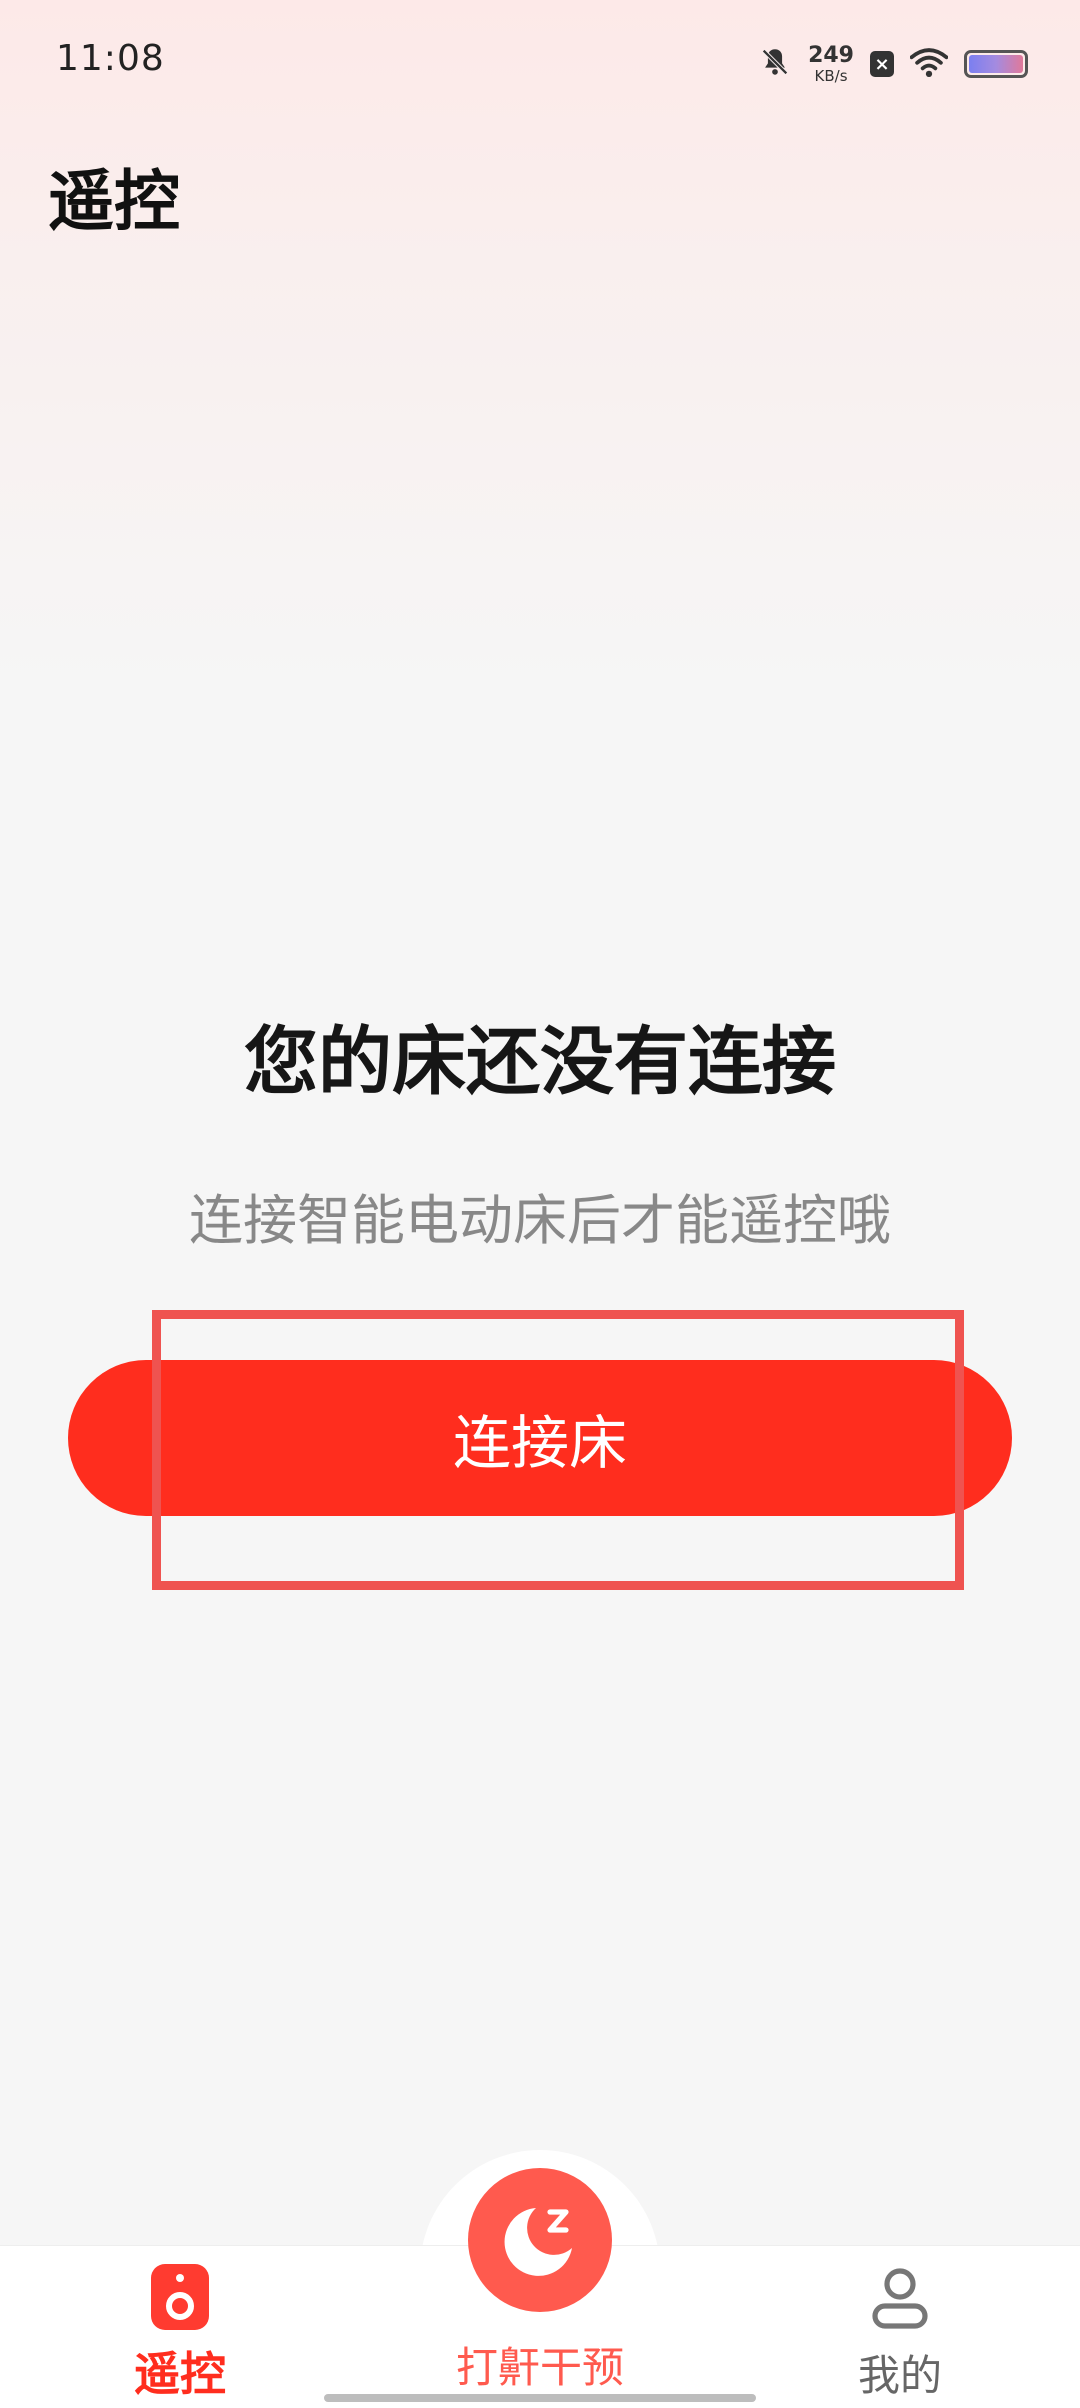 The image size is (1080, 2408). Describe the element at coordinates (114, 201) in the screenshot. I see `page-title: 遥控` at that location.